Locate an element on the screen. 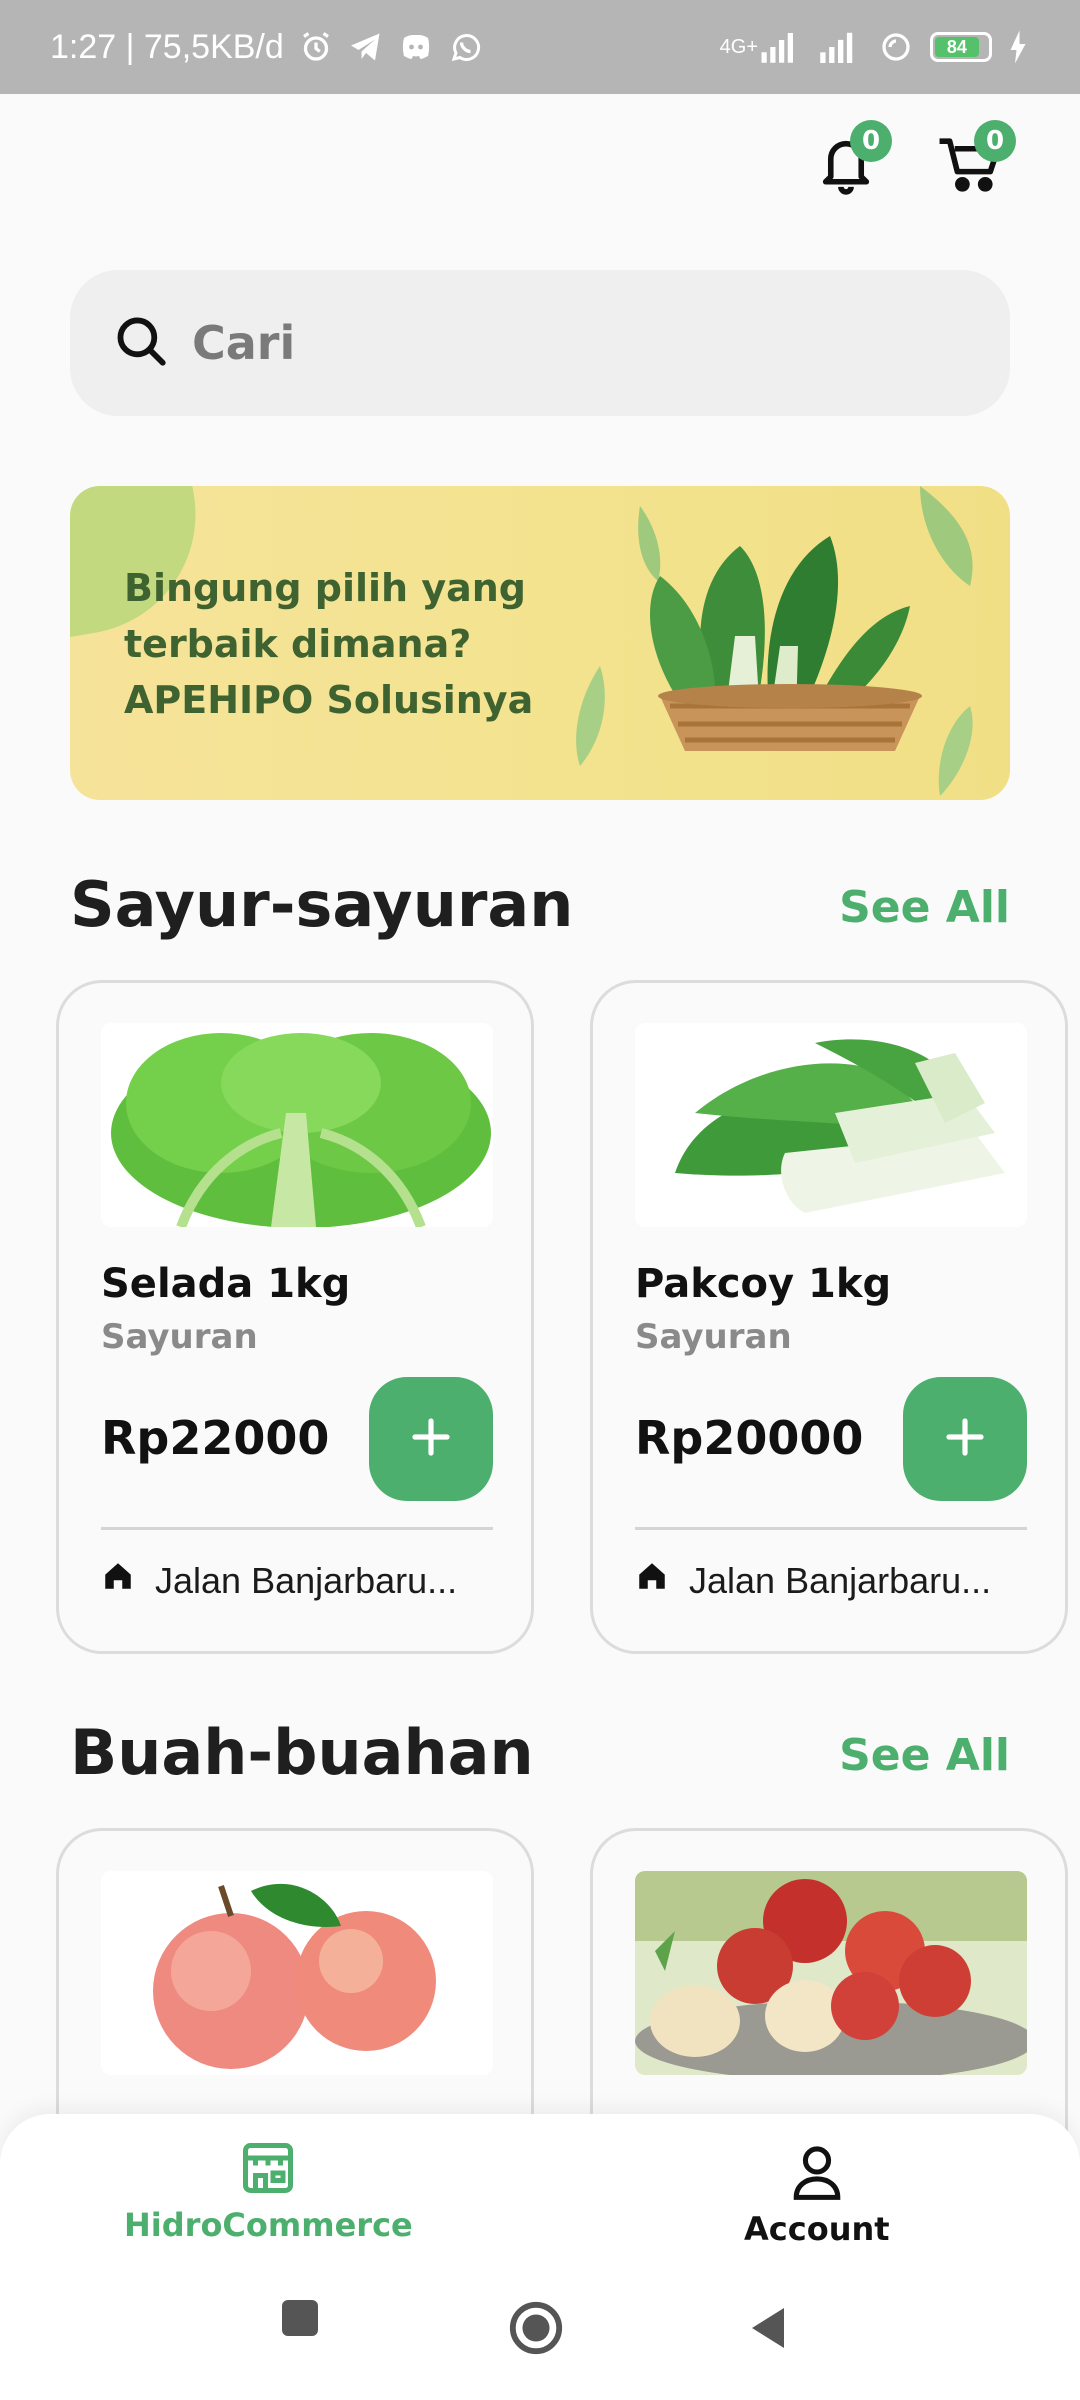 This screenshot has width=1080, height=2400. nav-account-label: Account is located at coordinates (817, 2229).